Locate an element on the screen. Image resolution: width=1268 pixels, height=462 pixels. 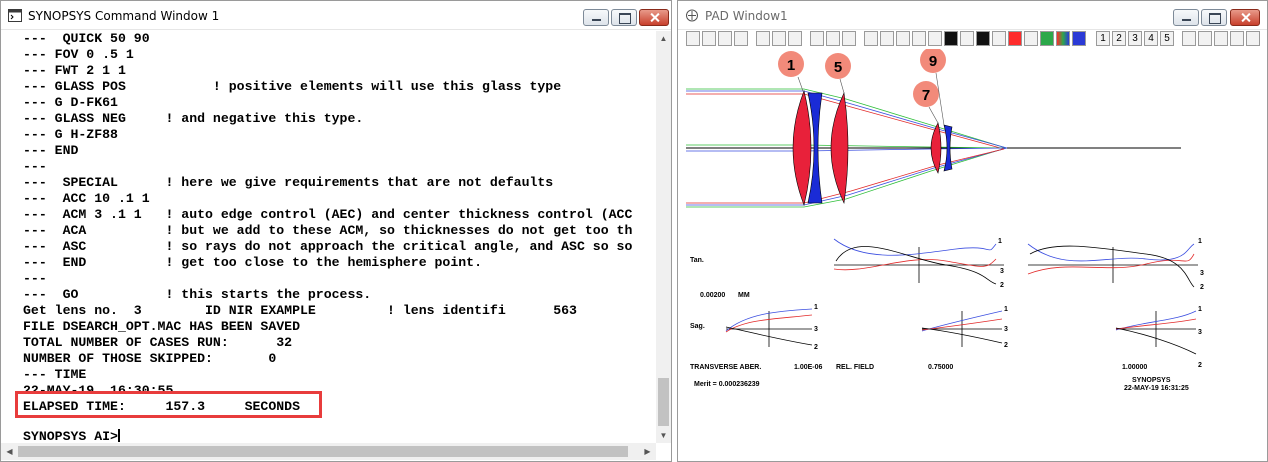
field-value-1-00: 1.00000 is located at coordinates (1134, 367).